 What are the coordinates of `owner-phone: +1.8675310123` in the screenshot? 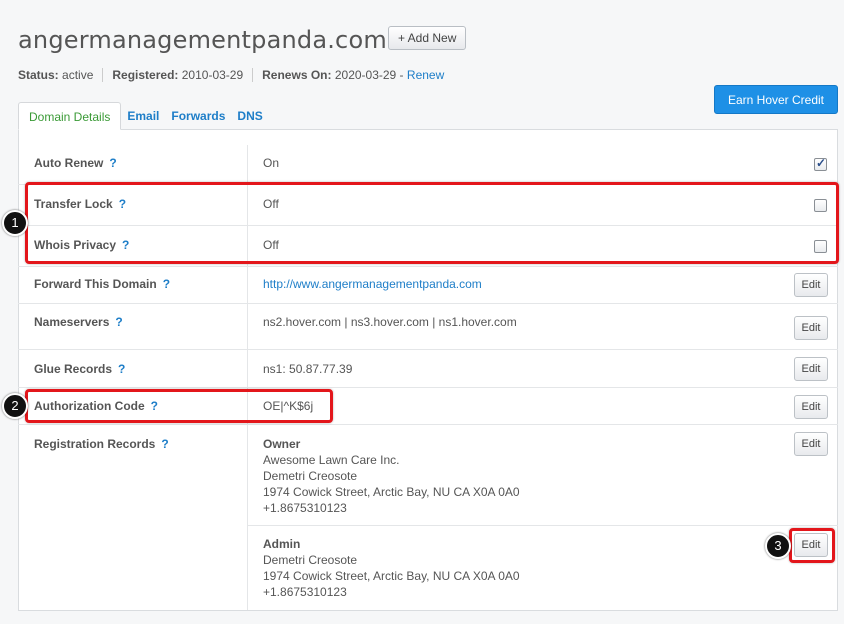 It's located at (305, 508).